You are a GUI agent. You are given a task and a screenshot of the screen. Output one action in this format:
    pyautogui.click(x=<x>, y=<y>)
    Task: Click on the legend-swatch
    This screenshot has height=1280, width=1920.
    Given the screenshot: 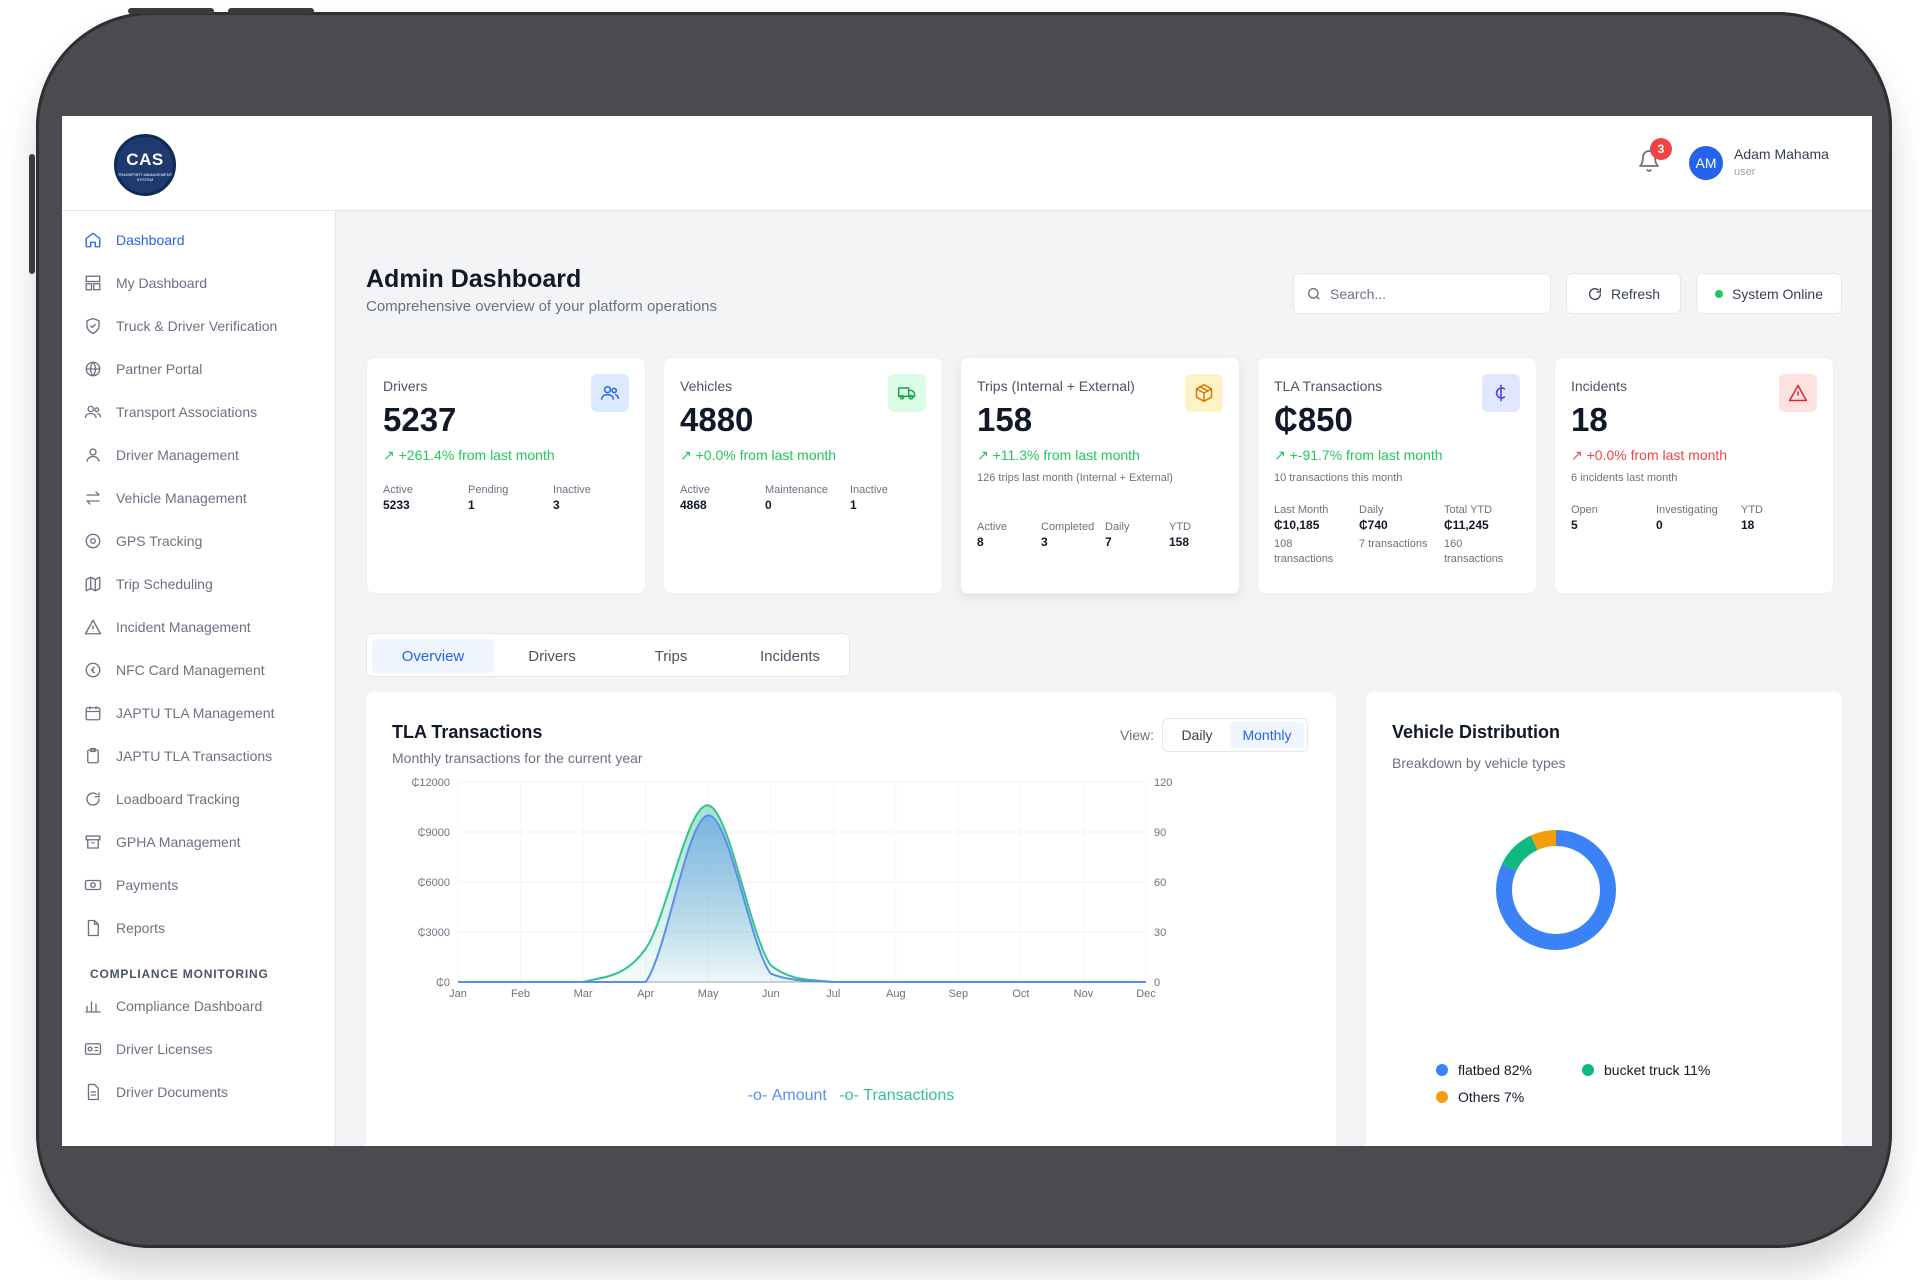 What is the action you would take?
    pyautogui.click(x=1442, y=1097)
    